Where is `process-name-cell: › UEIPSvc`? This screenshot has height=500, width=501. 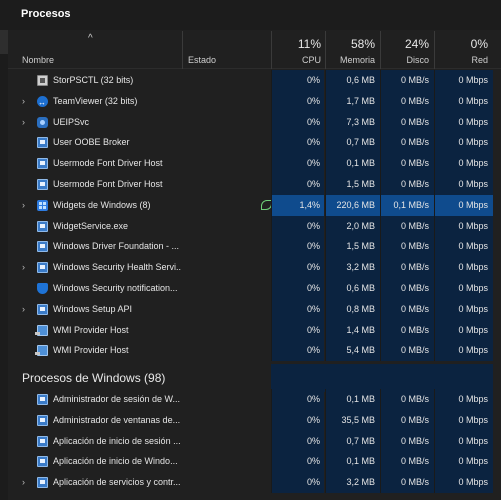
process-name-cell: › UEIPSvc is located at coordinates (95, 122).